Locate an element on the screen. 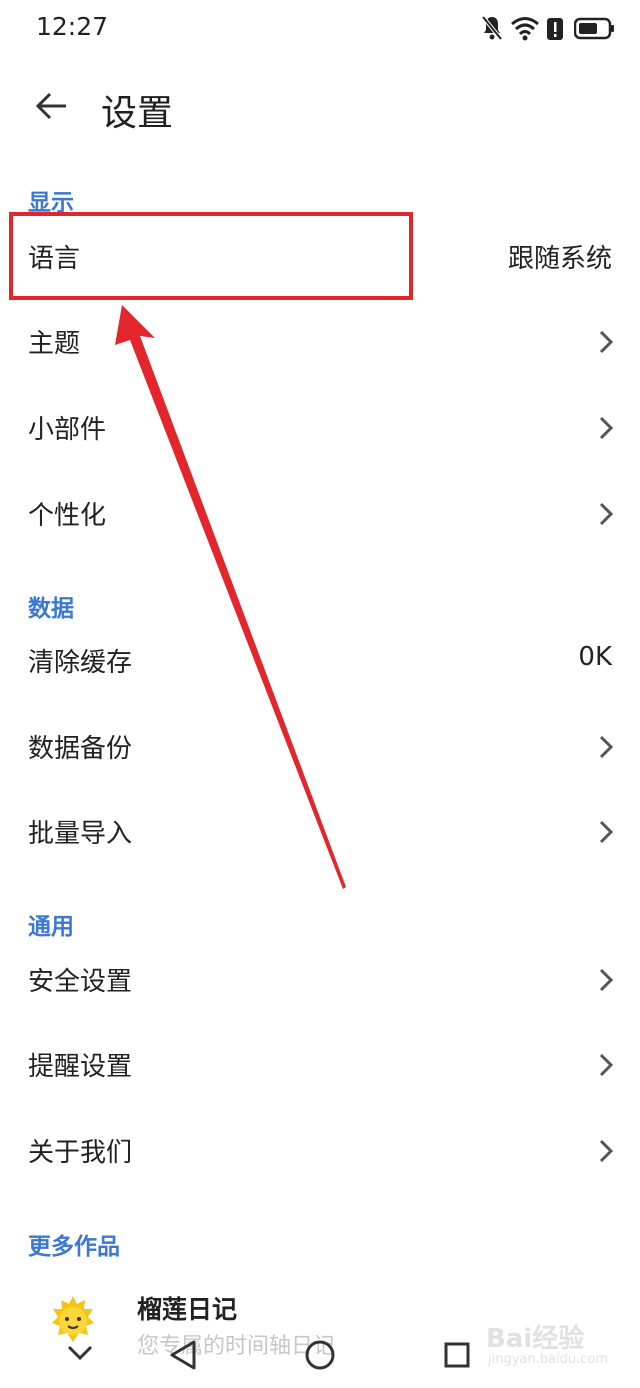 The height and width of the screenshot is (1388, 640). app-bar: 设置 is located at coordinates (320, 106).